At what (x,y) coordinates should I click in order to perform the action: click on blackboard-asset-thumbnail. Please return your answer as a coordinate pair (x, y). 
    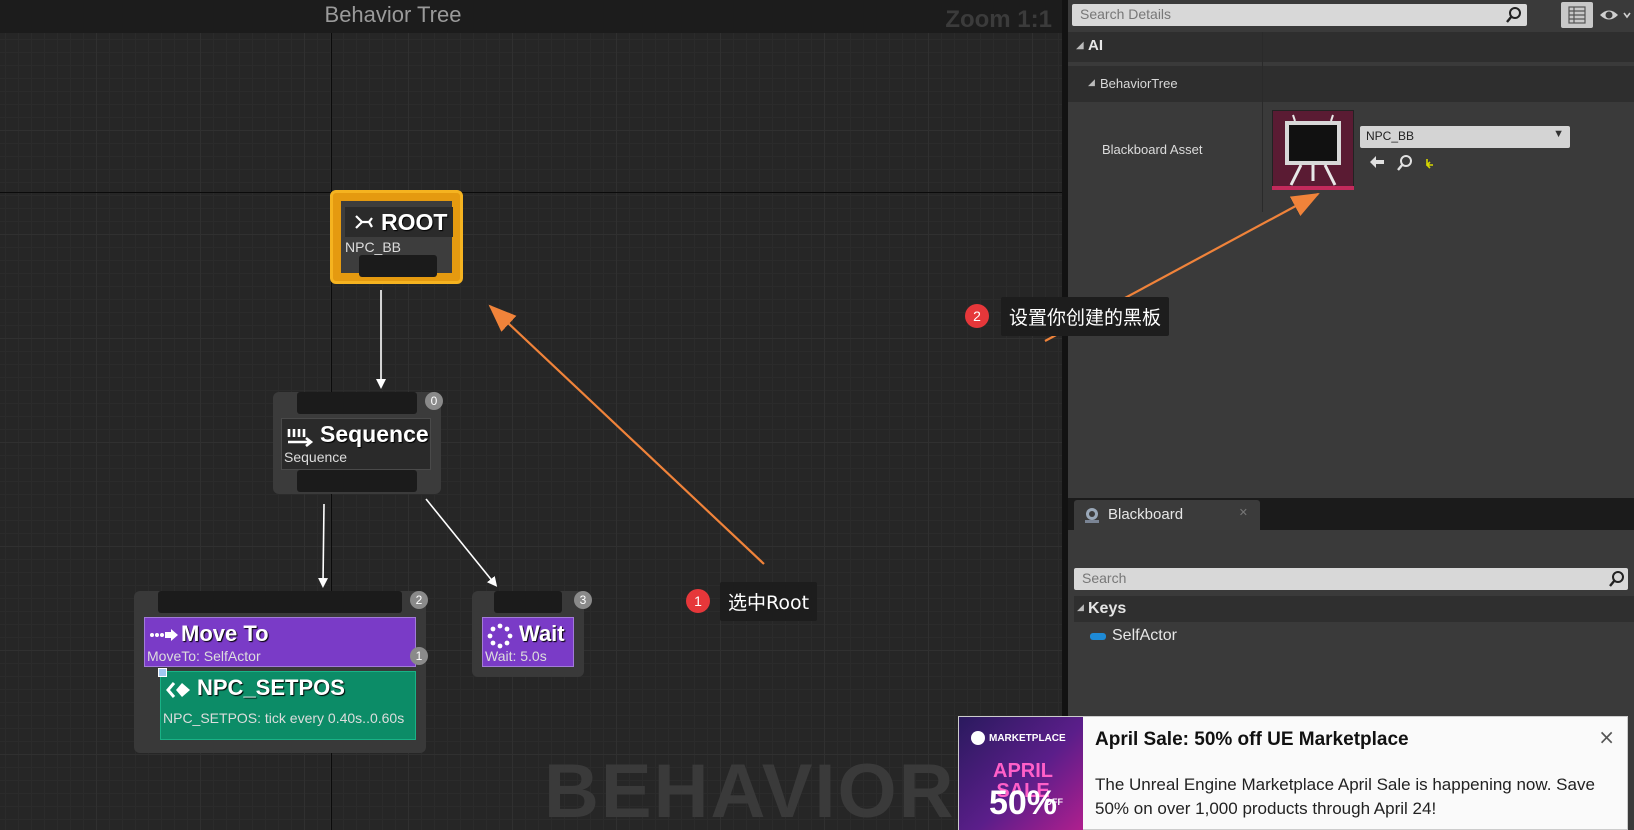
    Looking at the image, I should click on (1313, 150).